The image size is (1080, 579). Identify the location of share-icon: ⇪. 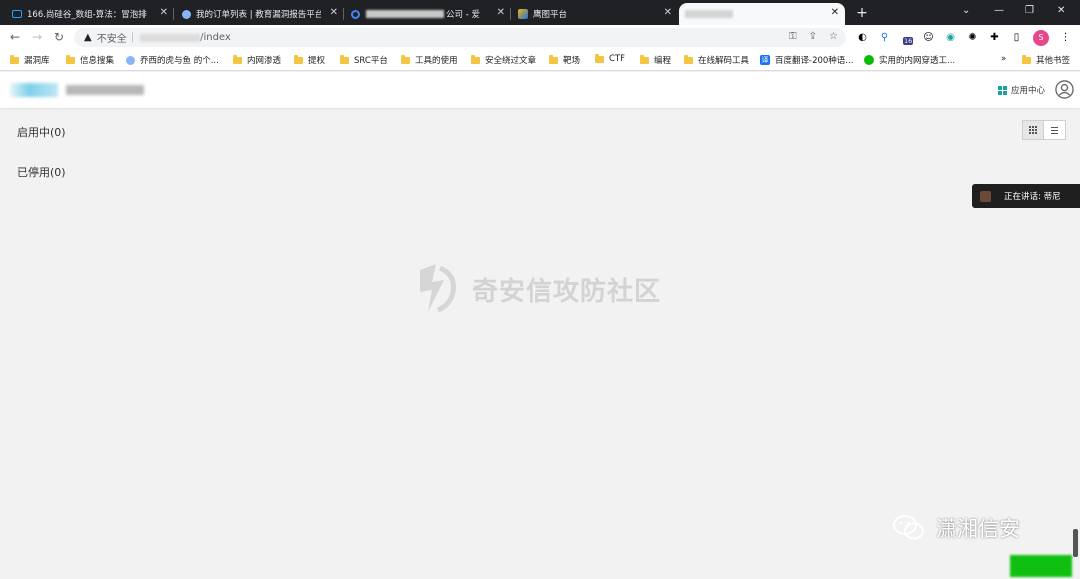
(813, 36).